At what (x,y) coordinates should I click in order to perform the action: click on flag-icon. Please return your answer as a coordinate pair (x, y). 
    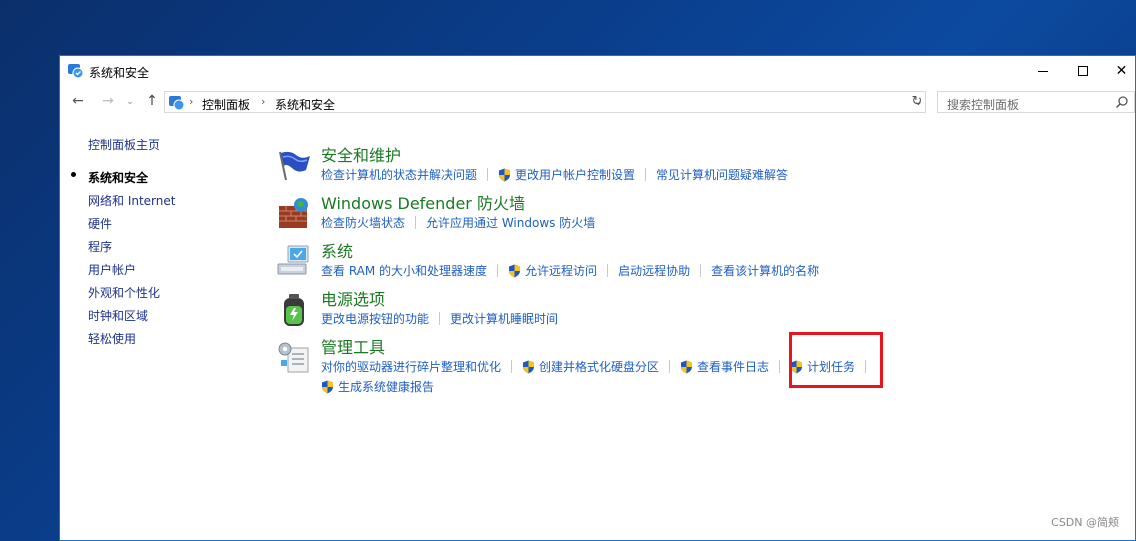
    Looking at the image, I should click on (294, 166).